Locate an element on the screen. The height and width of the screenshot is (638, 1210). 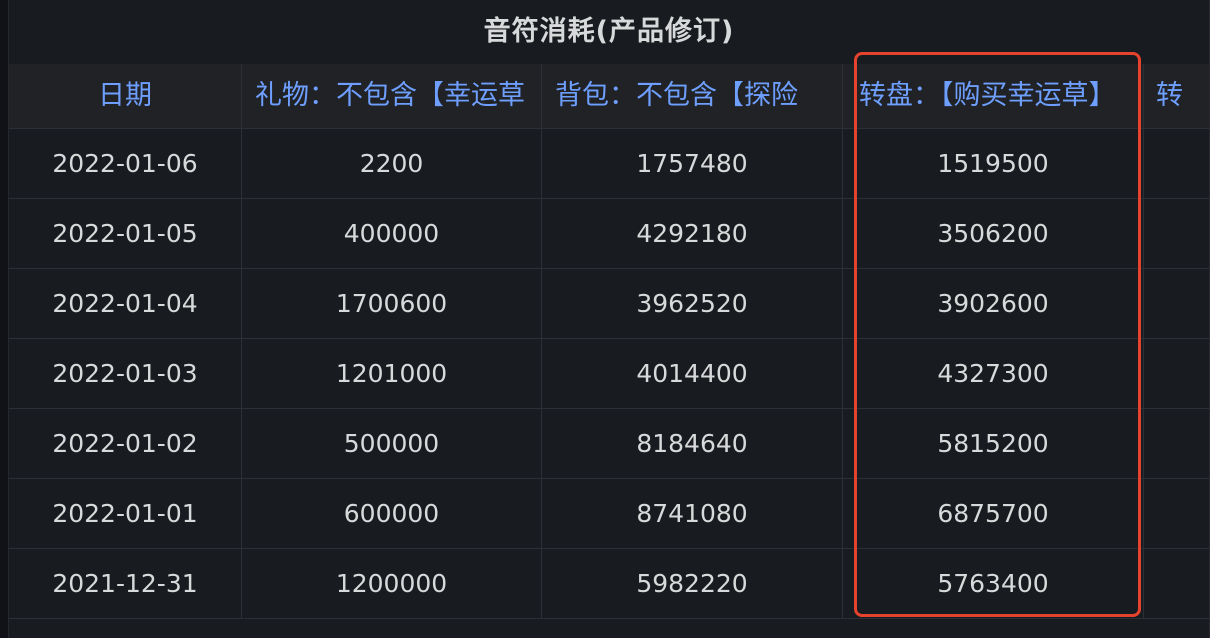
cell-date: 2022-01-06 is located at coordinates (125, 164).